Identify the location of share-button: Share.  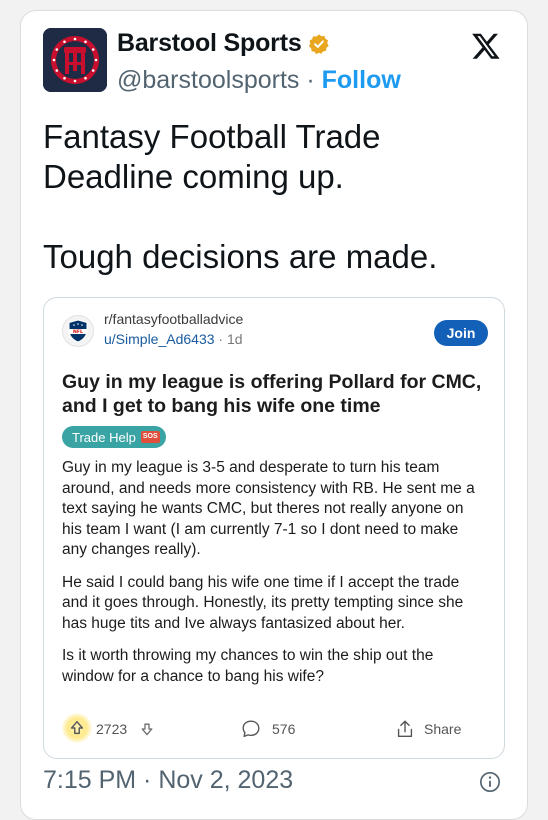
(427, 729).